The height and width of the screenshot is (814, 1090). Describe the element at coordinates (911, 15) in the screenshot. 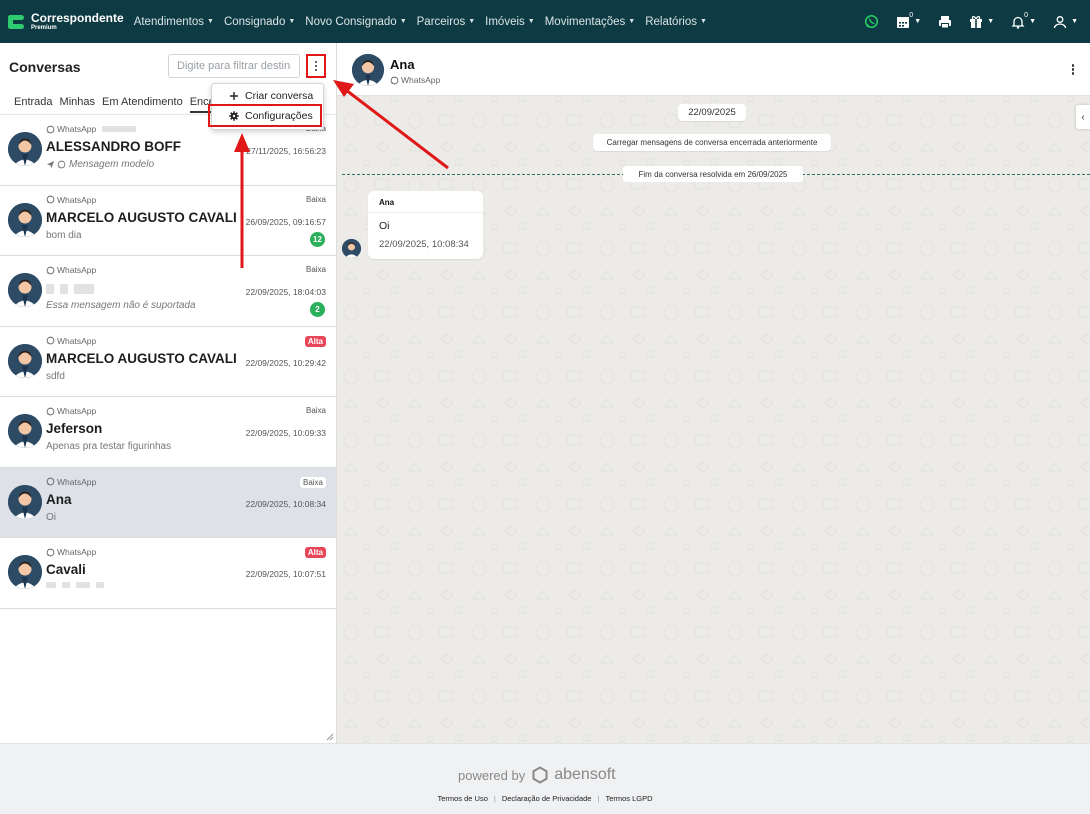

I see `calendar-badge: 0` at that location.